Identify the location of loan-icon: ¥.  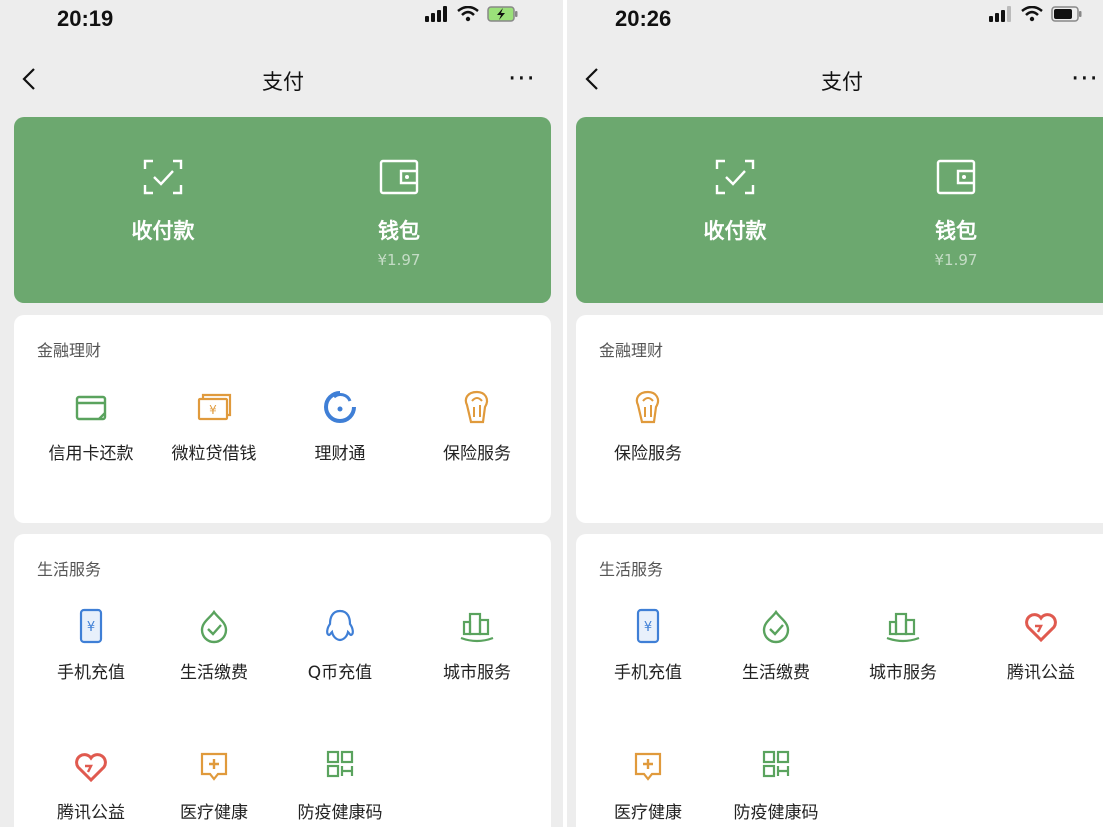
(214, 407).